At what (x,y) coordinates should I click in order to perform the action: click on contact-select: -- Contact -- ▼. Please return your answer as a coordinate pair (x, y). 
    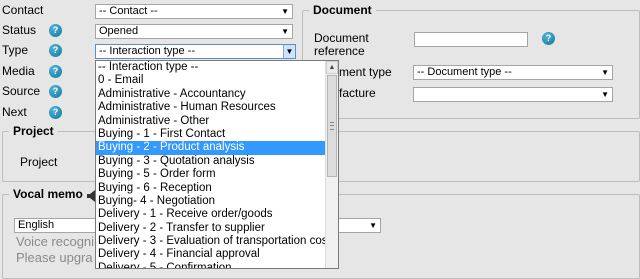
    Looking at the image, I should click on (194, 11).